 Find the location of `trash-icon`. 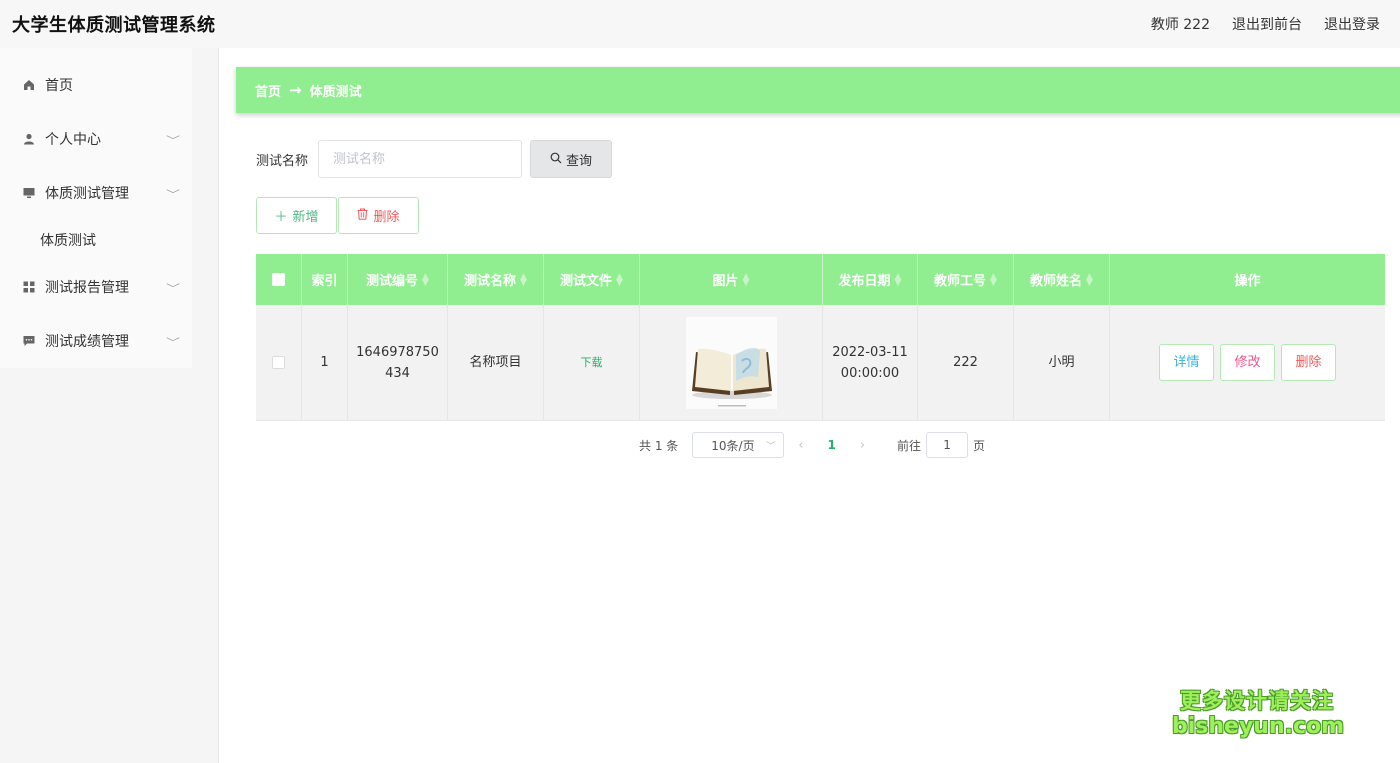

trash-icon is located at coordinates (362, 216).